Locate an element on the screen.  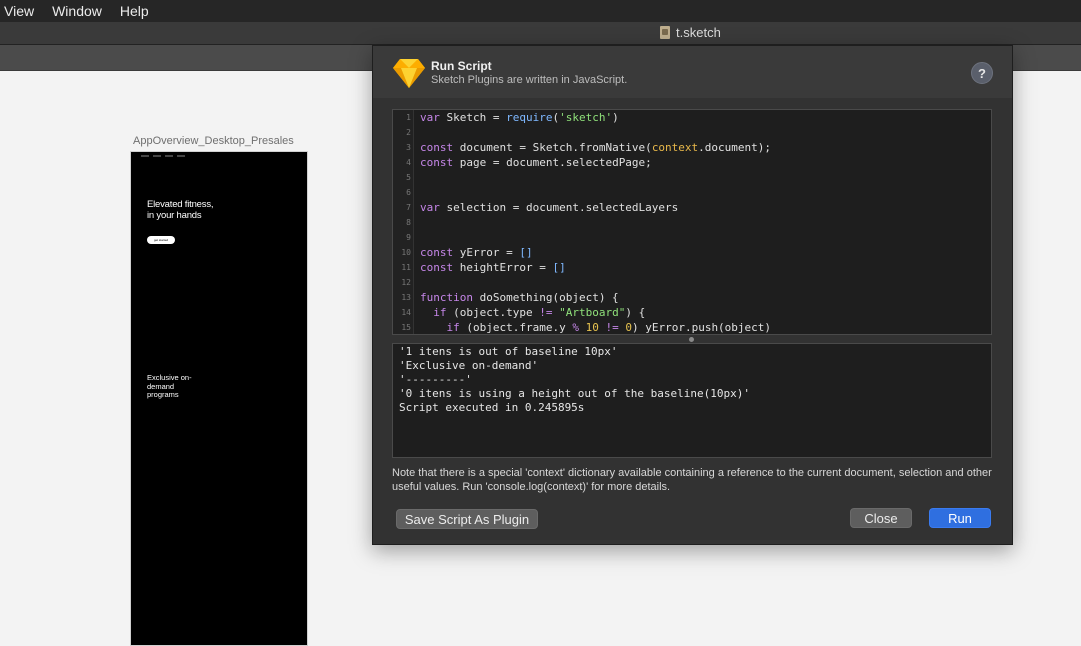
line-number: 10 is located at coordinates (406, 252).